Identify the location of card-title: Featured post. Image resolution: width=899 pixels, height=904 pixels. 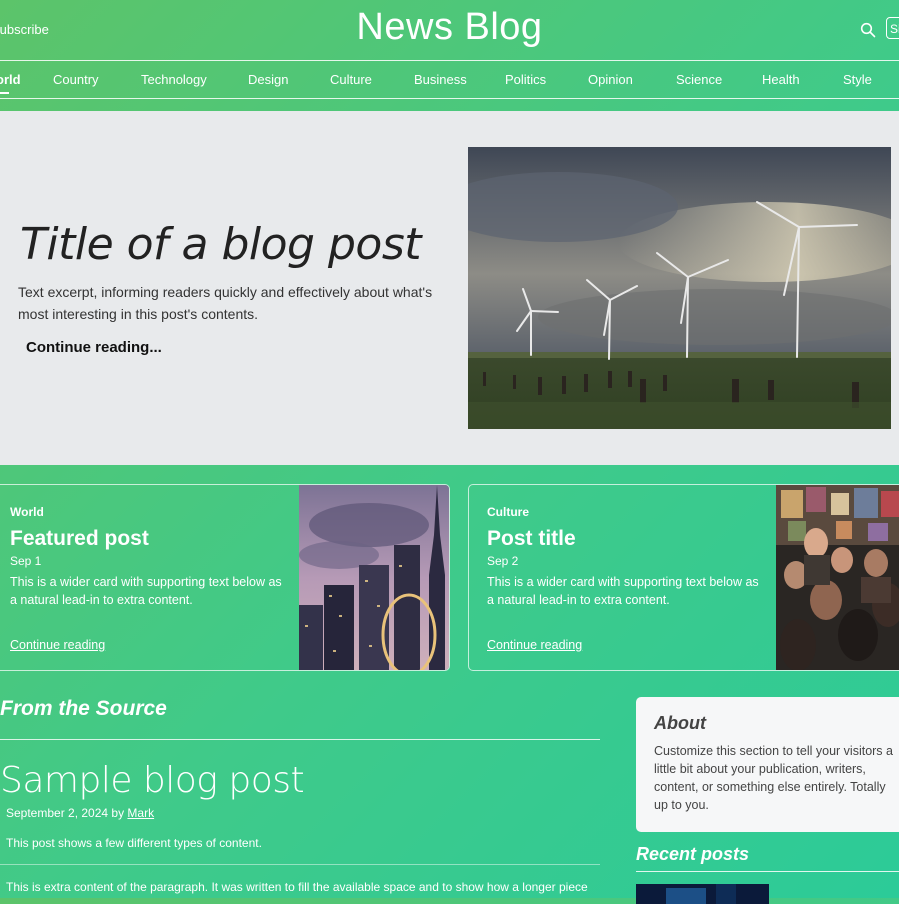
(79, 538).